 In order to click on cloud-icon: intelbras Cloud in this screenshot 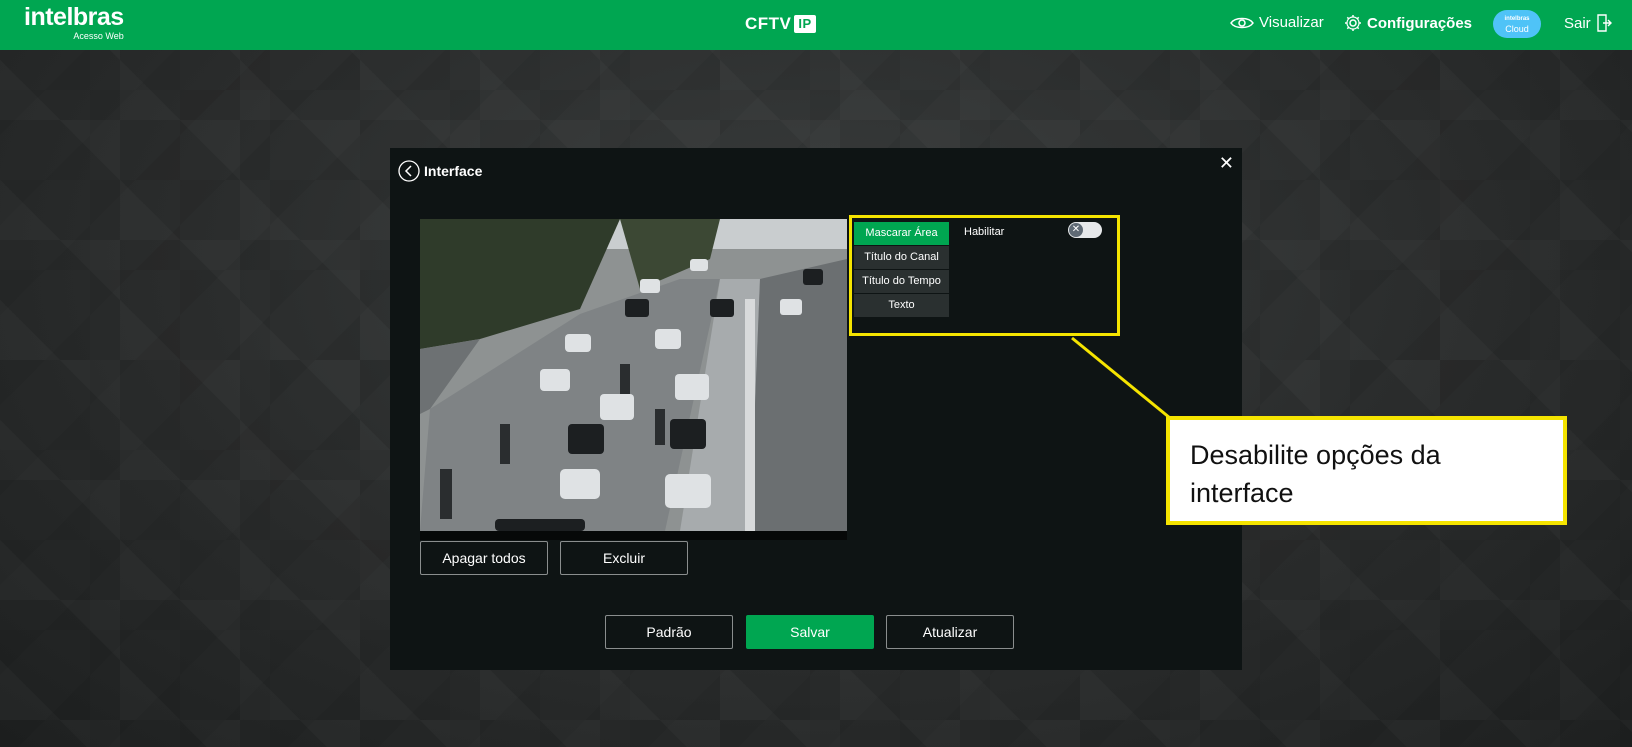, I will do `click(1517, 24)`.